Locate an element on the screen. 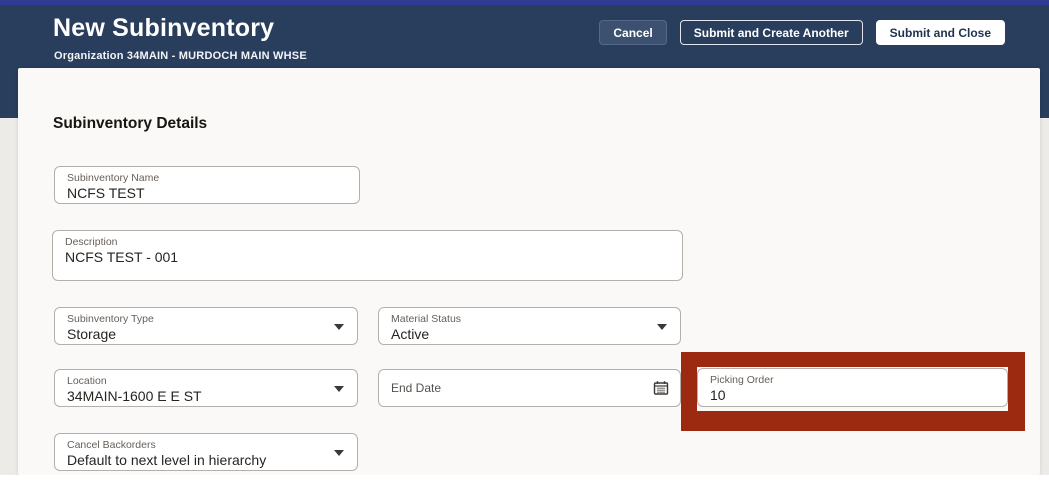 The width and height of the screenshot is (1049, 480). page-title: New Subinventory is located at coordinates (164, 28).